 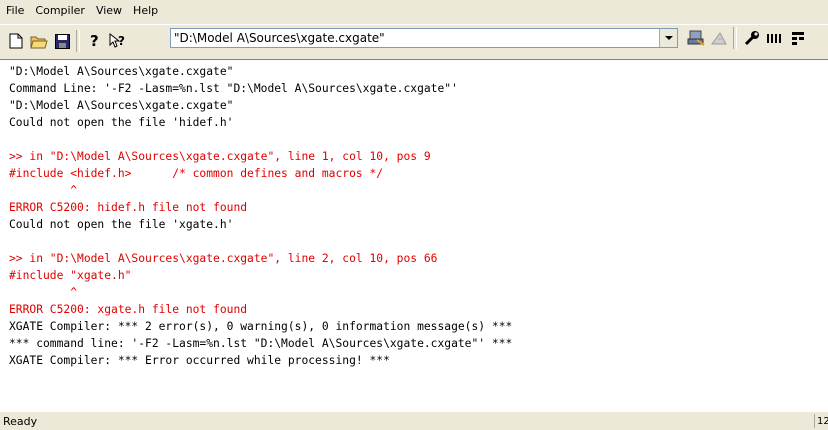 I want to click on help-icon: ?, so click(x=95, y=41).